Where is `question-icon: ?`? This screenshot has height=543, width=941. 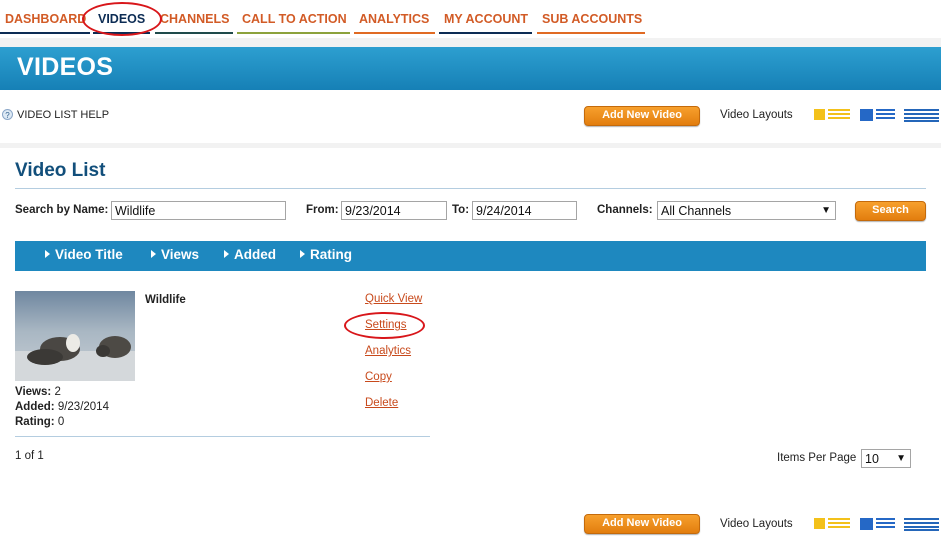
question-icon: ? is located at coordinates (7, 114).